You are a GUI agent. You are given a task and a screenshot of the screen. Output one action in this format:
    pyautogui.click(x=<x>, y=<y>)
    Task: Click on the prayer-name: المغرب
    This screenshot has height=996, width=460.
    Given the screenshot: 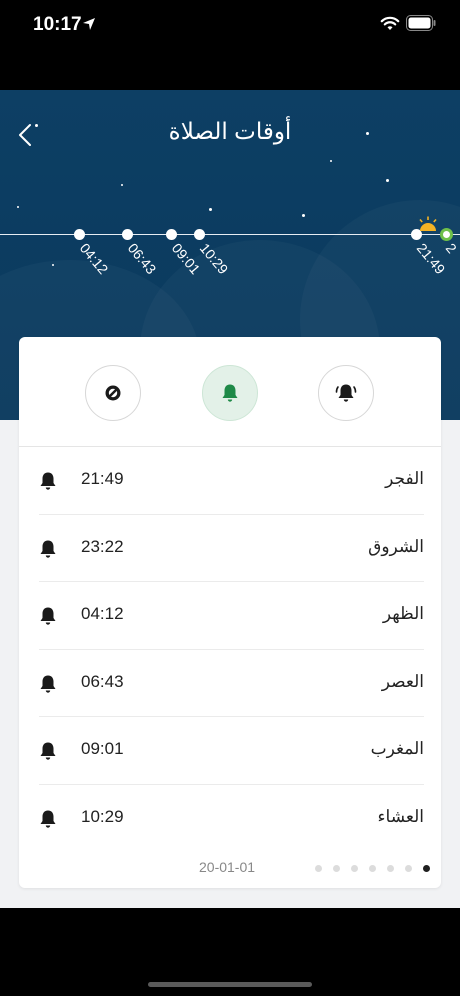 What is the action you would take?
    pyautogui.click(x=397, y=748)
    